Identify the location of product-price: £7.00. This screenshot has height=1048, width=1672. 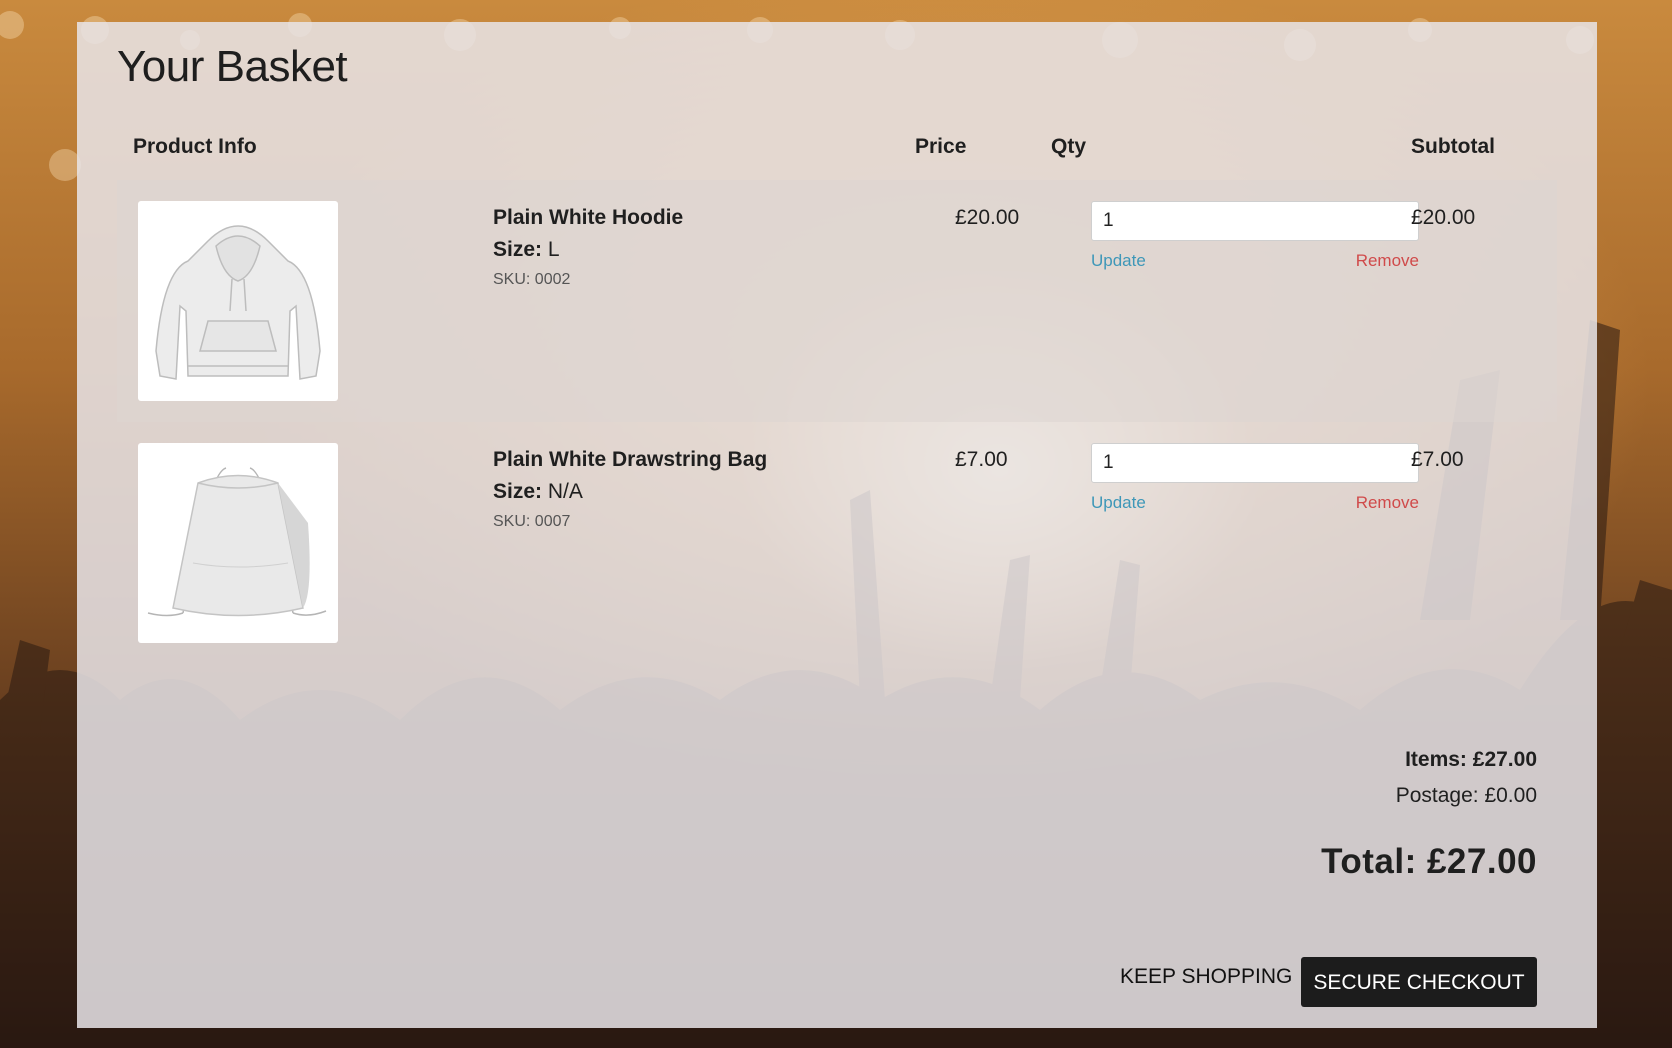
(981, 459).